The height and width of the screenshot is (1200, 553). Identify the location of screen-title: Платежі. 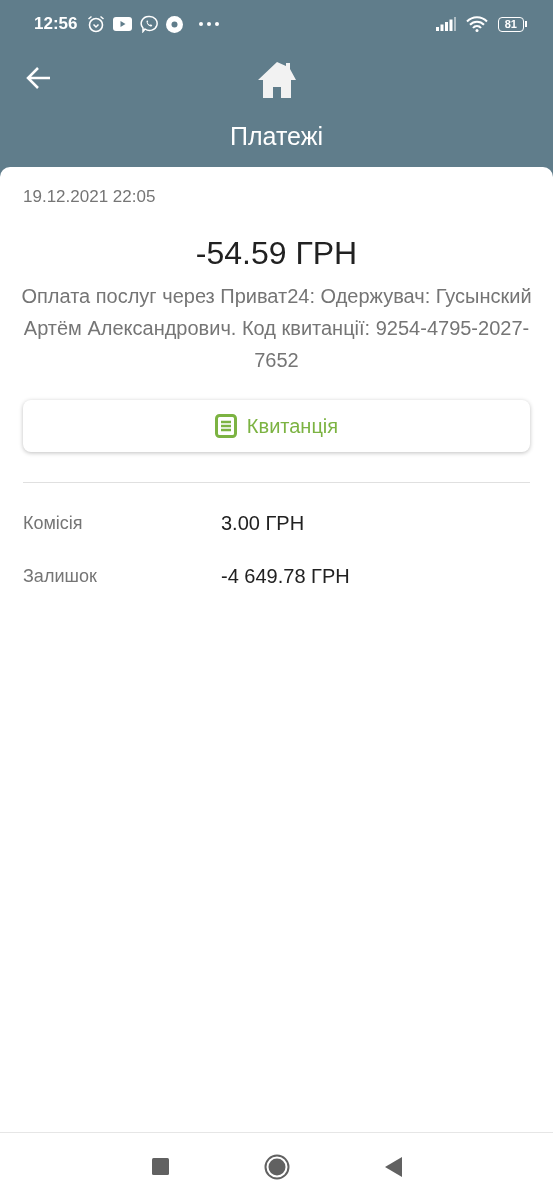
(276, 136).